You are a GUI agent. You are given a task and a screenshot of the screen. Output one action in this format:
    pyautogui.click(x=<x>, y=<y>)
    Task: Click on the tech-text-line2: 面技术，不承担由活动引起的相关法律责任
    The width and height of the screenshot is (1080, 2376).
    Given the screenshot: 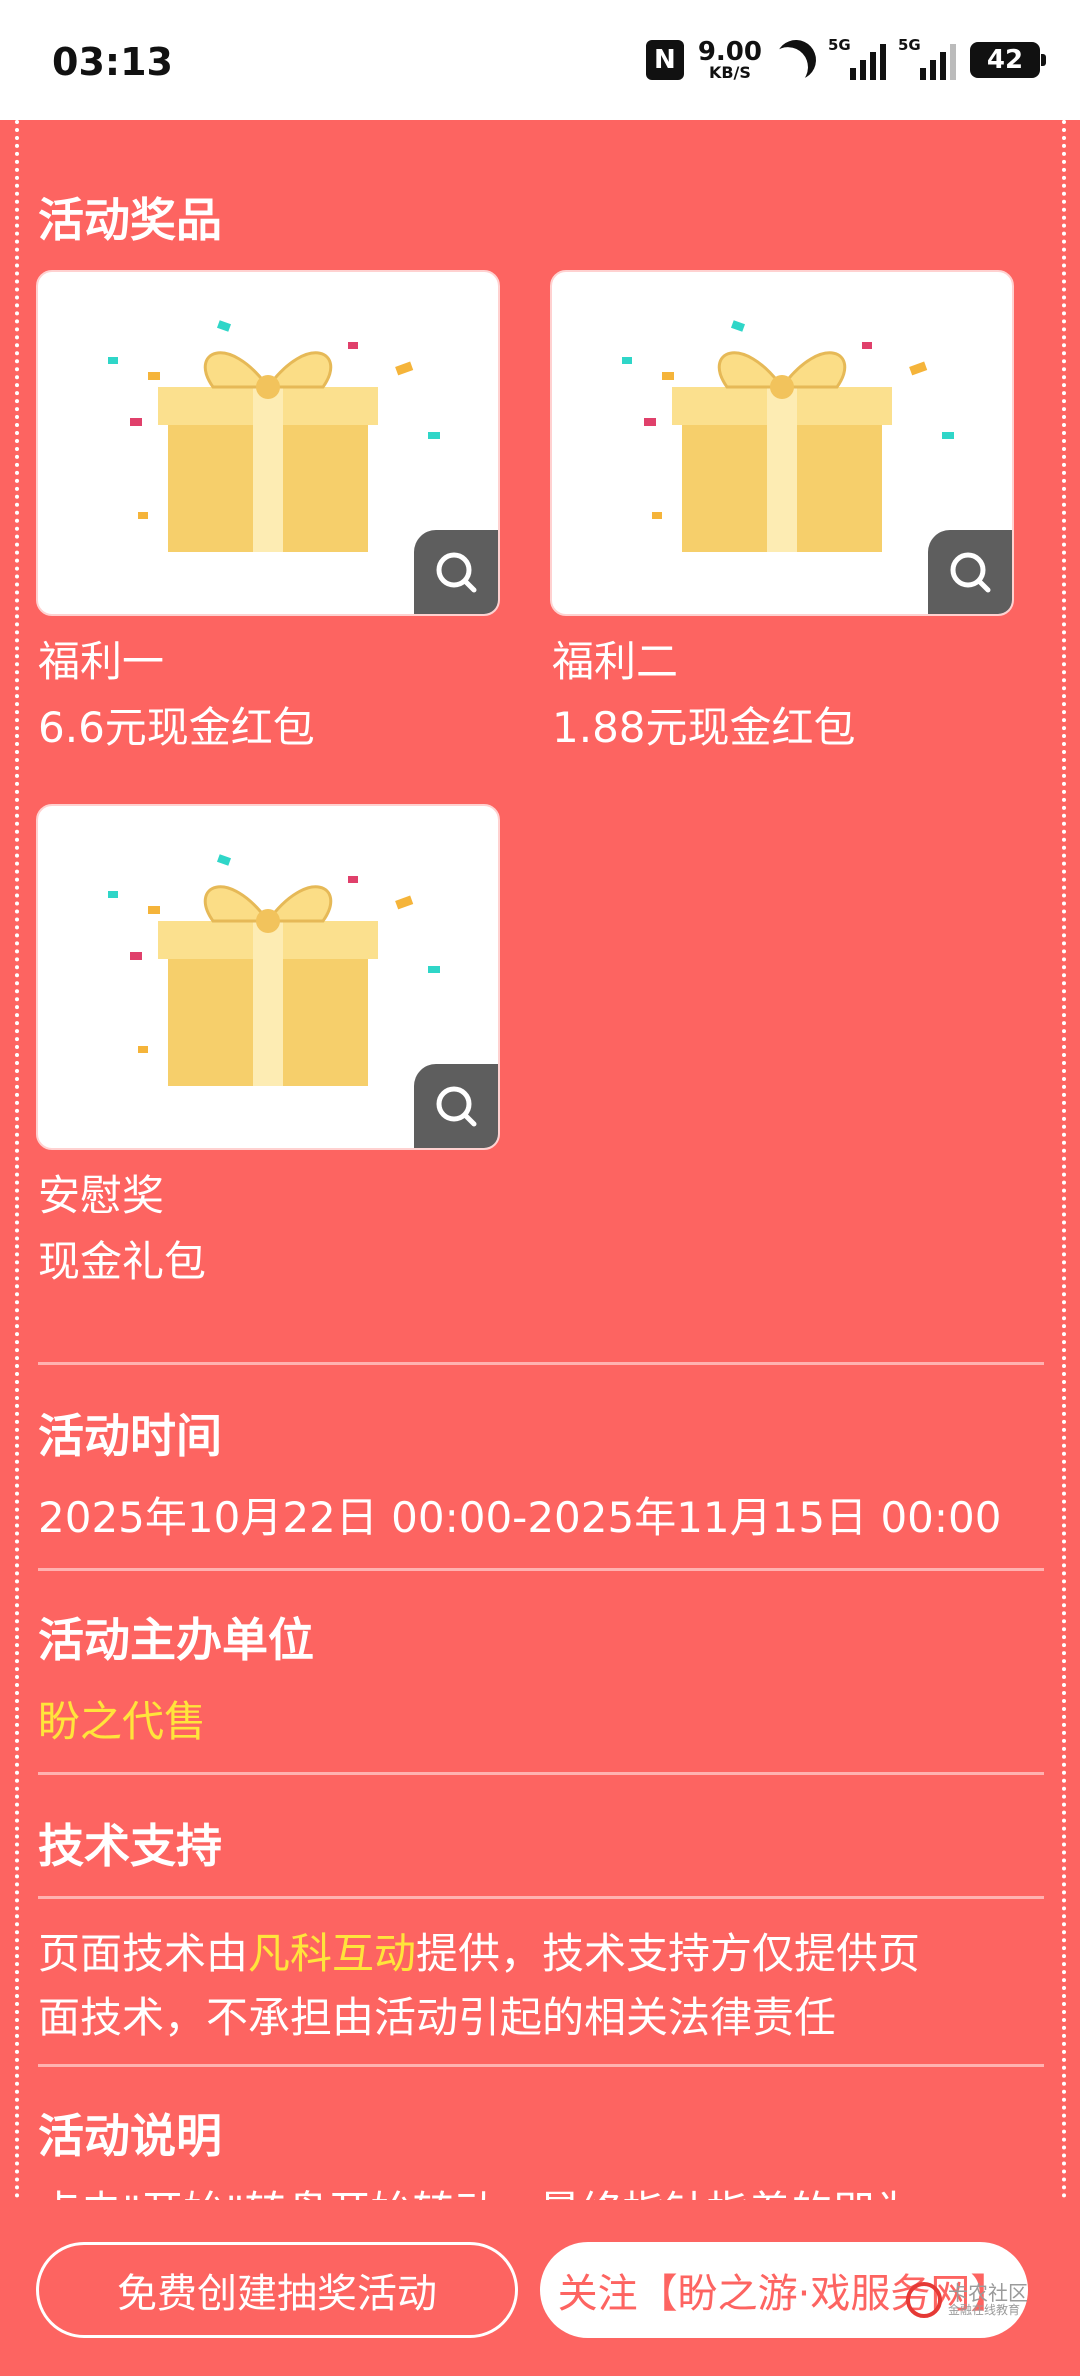 What is the action you would take?
    pyautogui.click(x=437, y=2017)
    